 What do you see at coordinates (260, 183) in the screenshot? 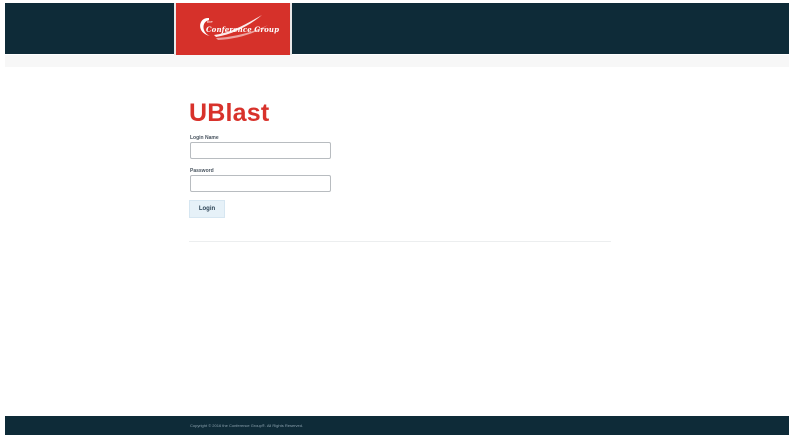
I see `password-field` at bounding box center [260, 183].